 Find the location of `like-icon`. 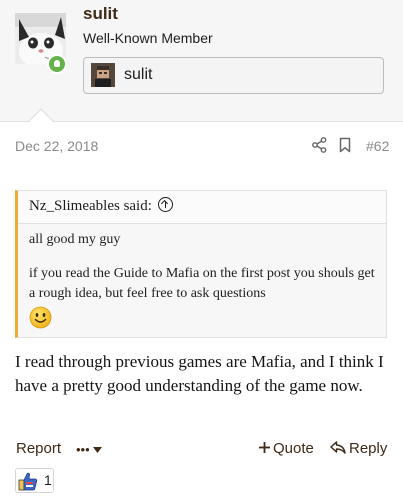

like-icon is located at coordinates (28, 483).